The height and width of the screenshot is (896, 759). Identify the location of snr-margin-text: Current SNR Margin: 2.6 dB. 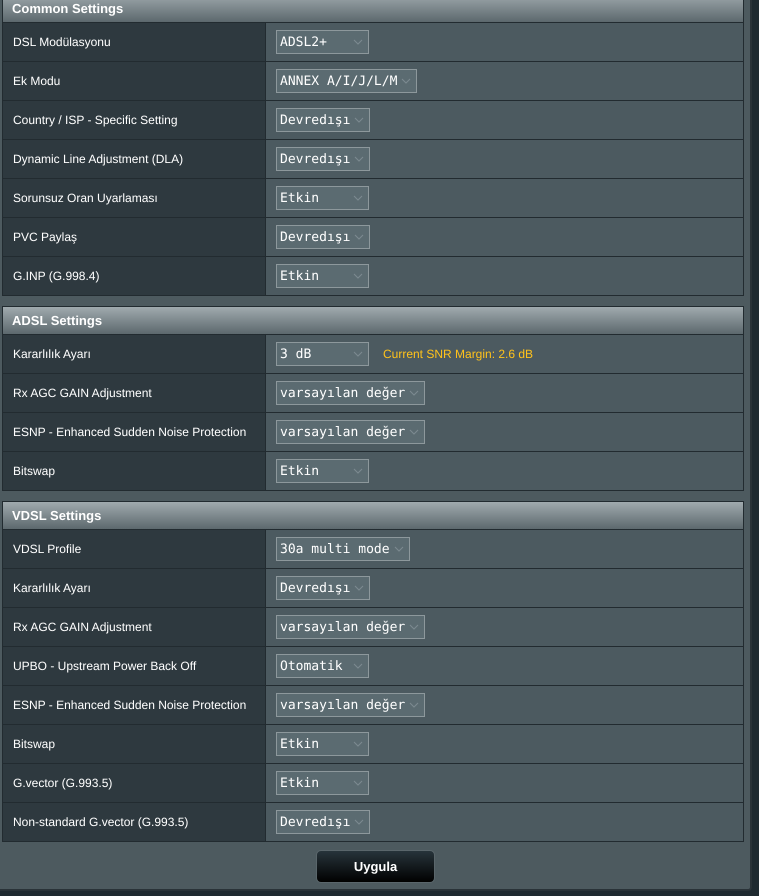
(458, 354).